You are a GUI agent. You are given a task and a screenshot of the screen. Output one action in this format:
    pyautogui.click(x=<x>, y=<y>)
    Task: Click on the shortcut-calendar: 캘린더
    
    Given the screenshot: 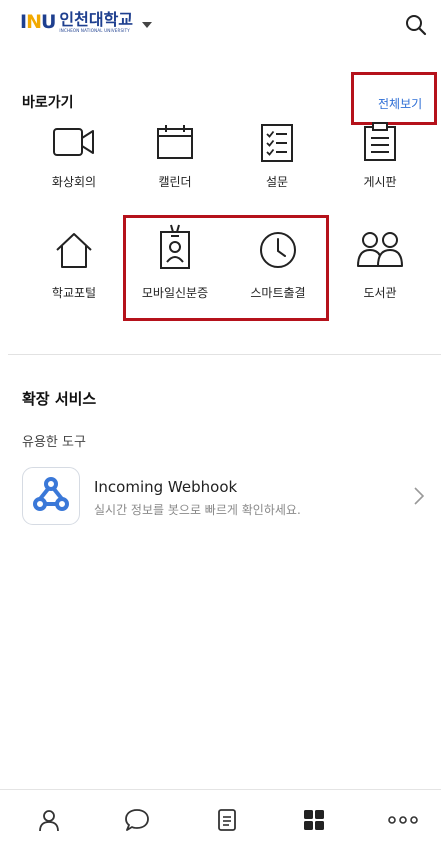 What is the action you would take?
    pyautogui.click(x=175, y=157)
    